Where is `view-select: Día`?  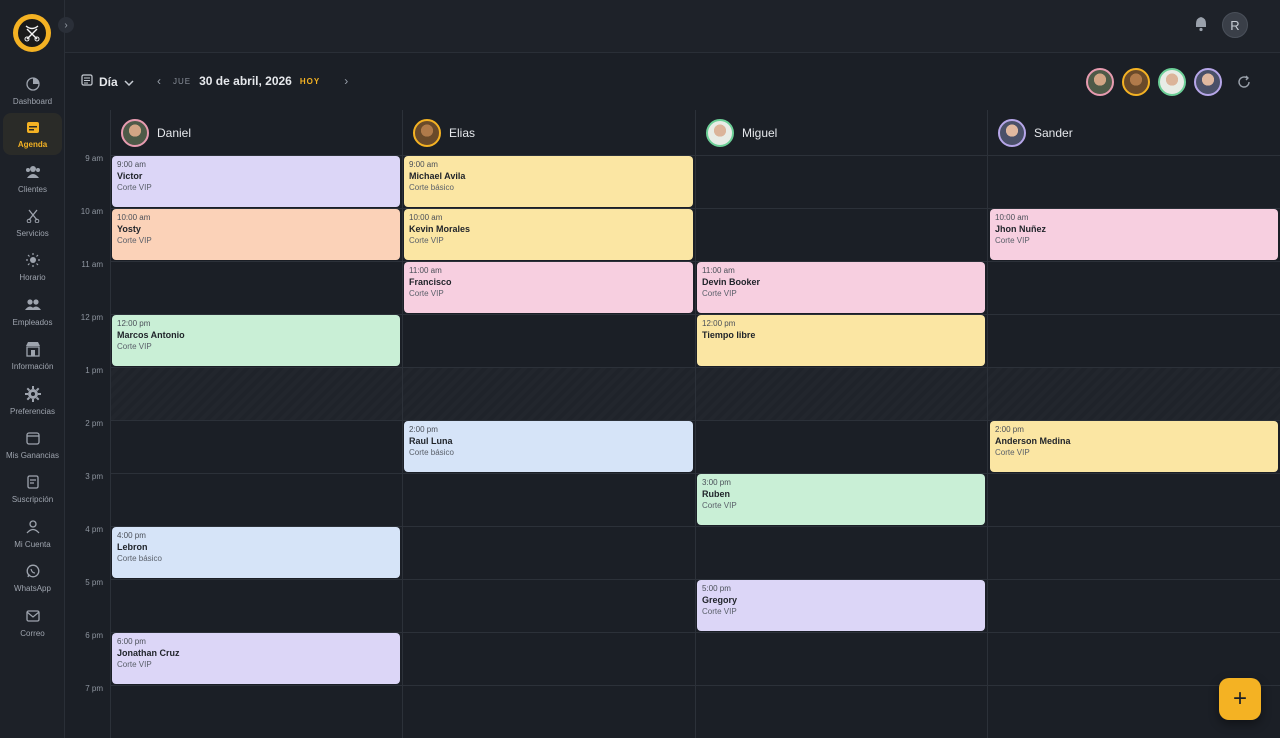 view-select: Día is located at coordinates (107, 81).